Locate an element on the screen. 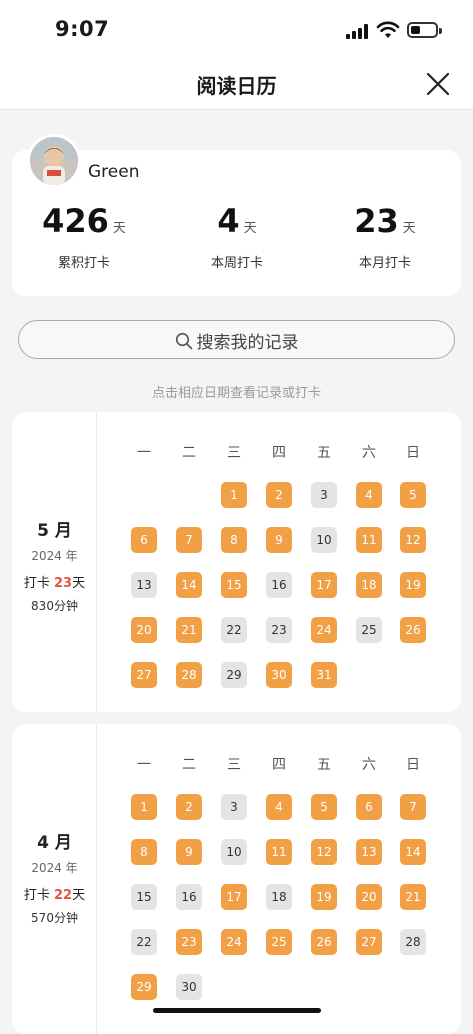 The height and width of the screenshot is (1034, 473). stat-month-label: 本月打卡 is located at coordinates (384, 263).